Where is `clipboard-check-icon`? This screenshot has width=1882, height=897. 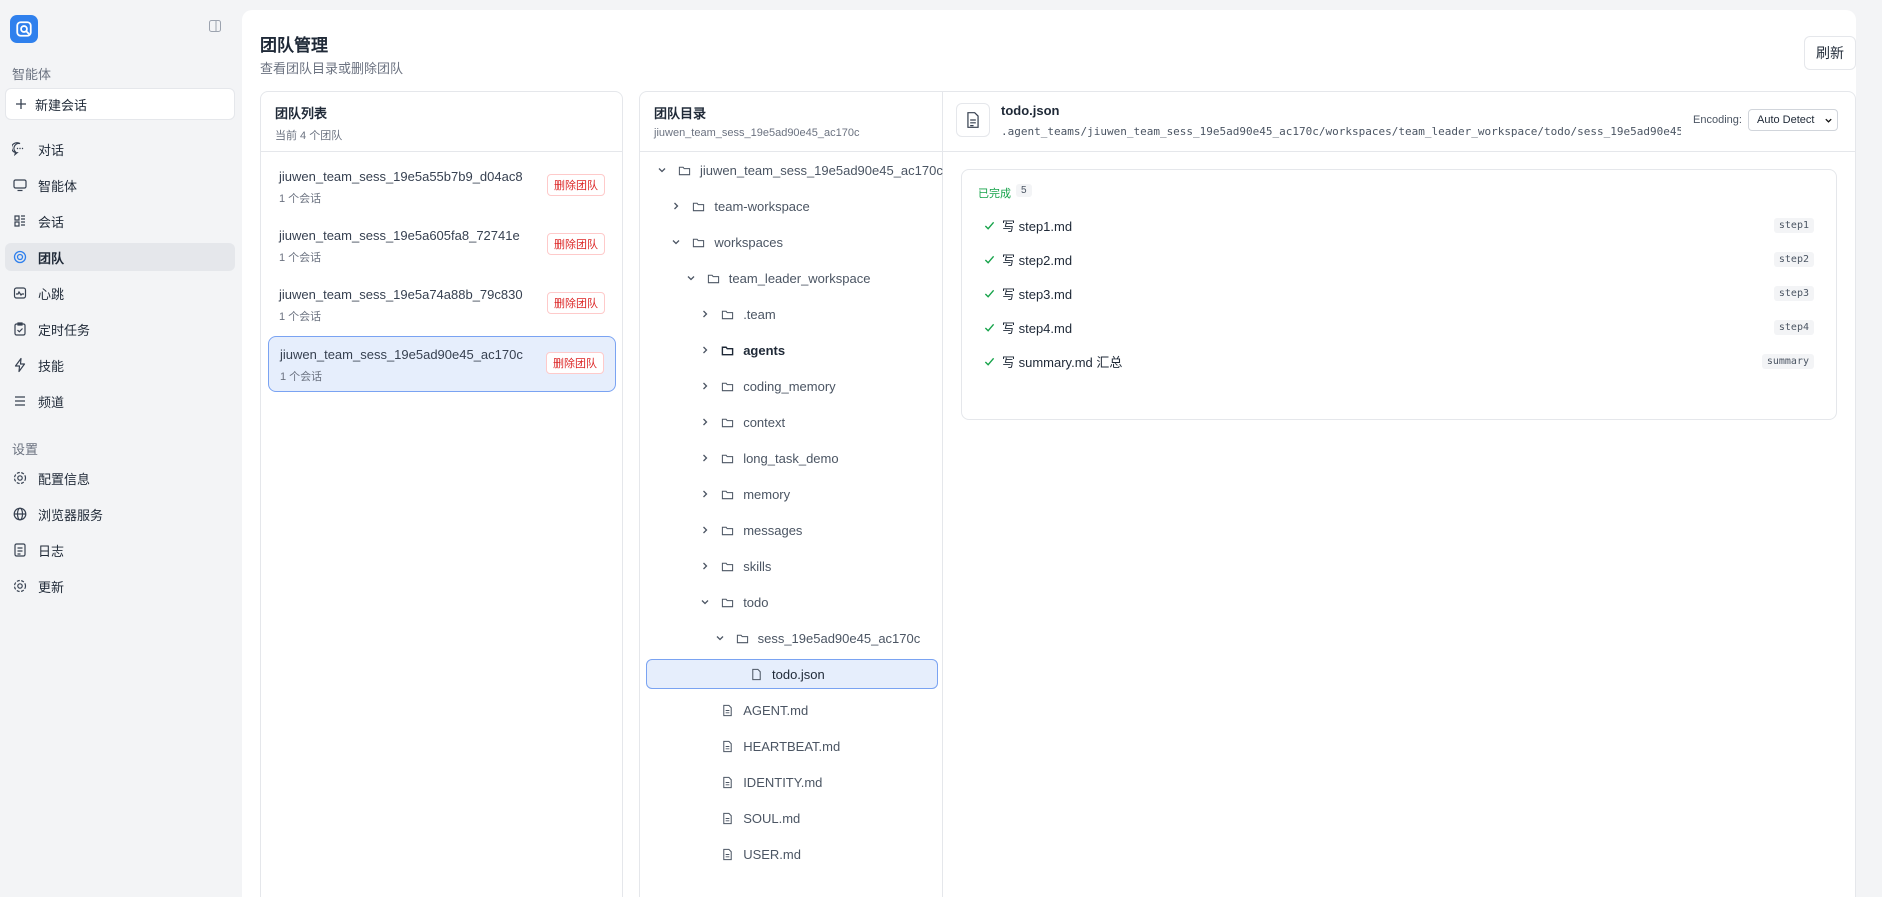
clipboard-check-icon is located at coordinates (20, 329).